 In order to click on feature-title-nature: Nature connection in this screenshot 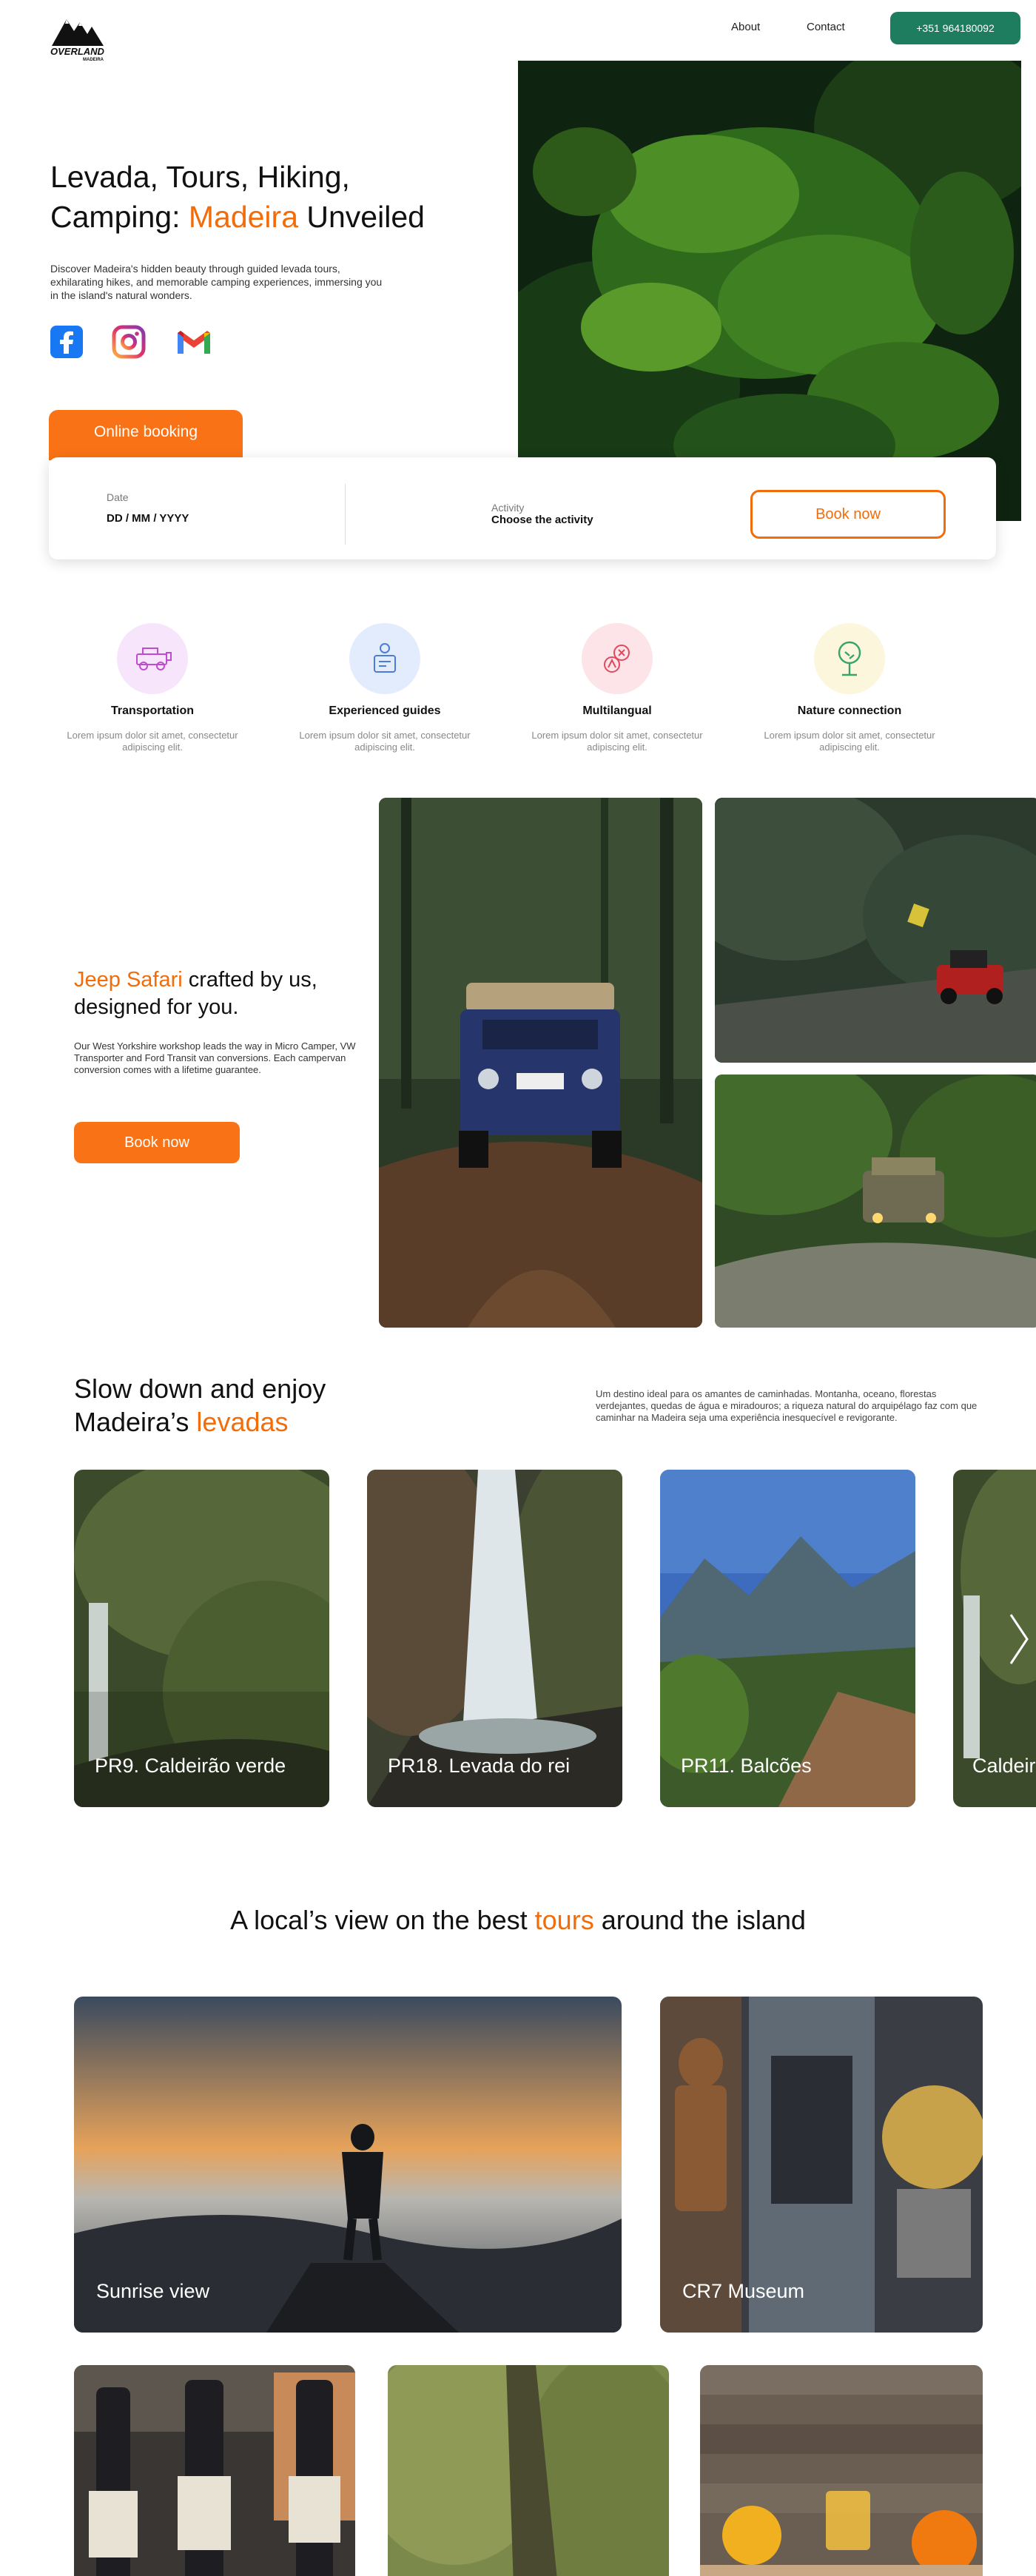, I will do `click(849, 710)`.